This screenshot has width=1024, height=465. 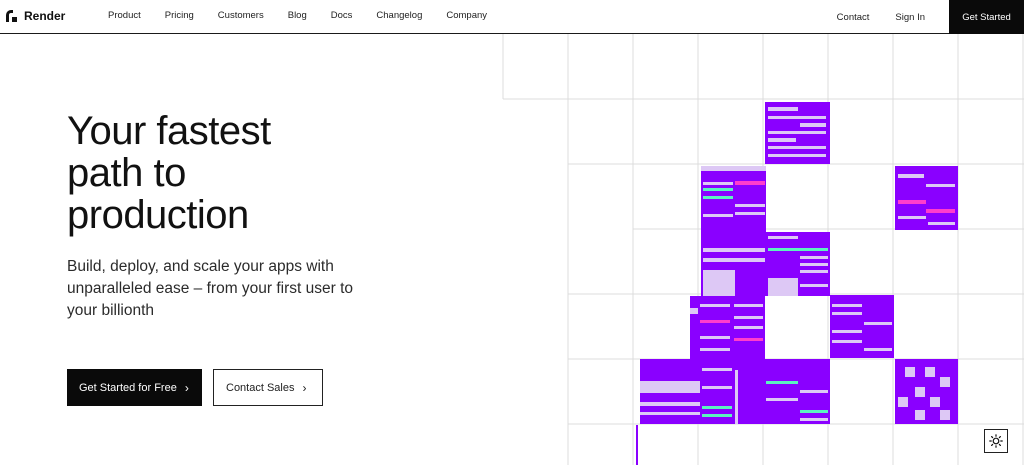 I want to click on hero-actions: Get Started for Free › Contact Sales ›, so click(x=195, y=387).